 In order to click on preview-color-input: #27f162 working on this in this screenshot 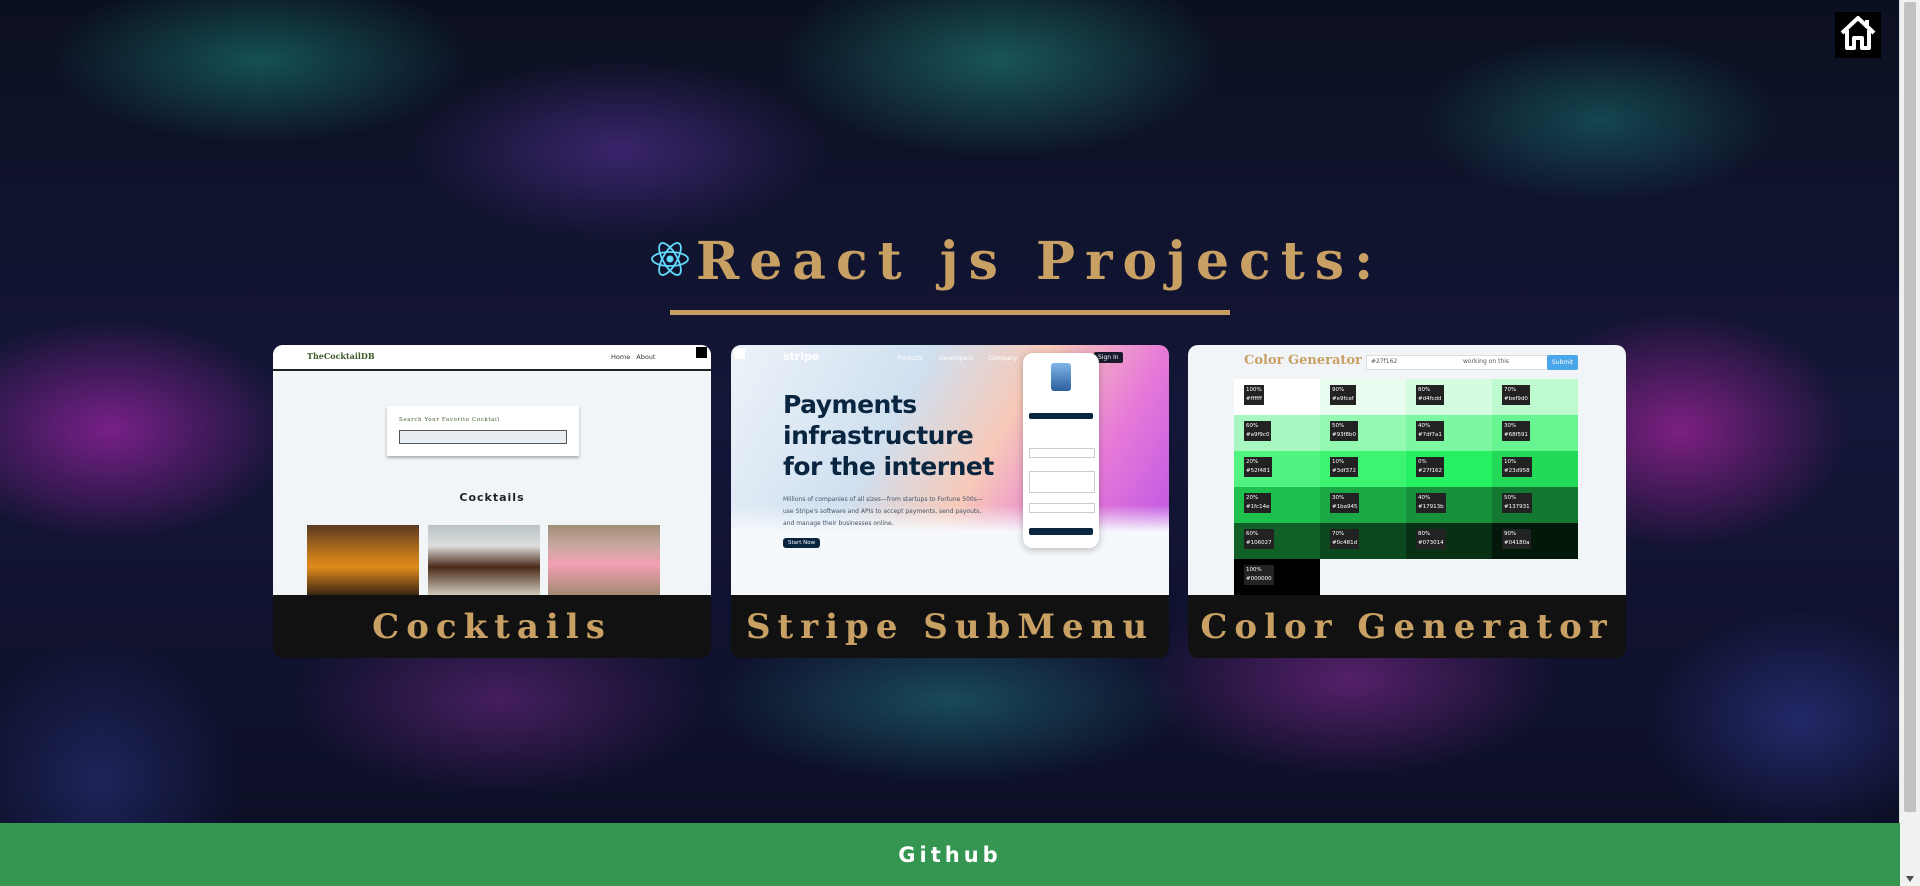, I will do `click(1457, 362)`.